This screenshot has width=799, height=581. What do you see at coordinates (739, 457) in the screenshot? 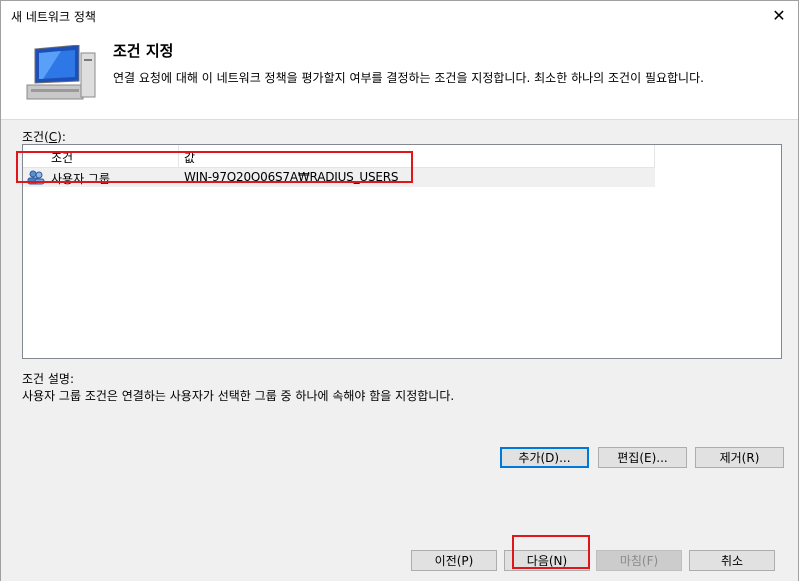
I see `remove-button: 제거(R)` at bounding box center [739, 457].